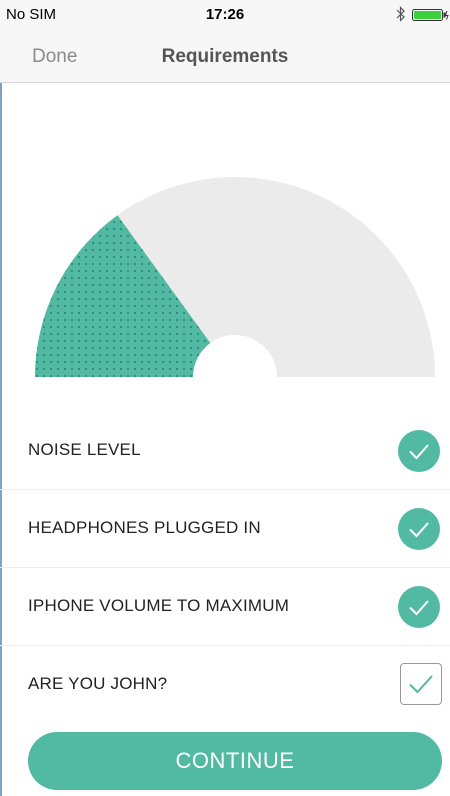  I want to click on identity-checkbox, so click(421, 684).